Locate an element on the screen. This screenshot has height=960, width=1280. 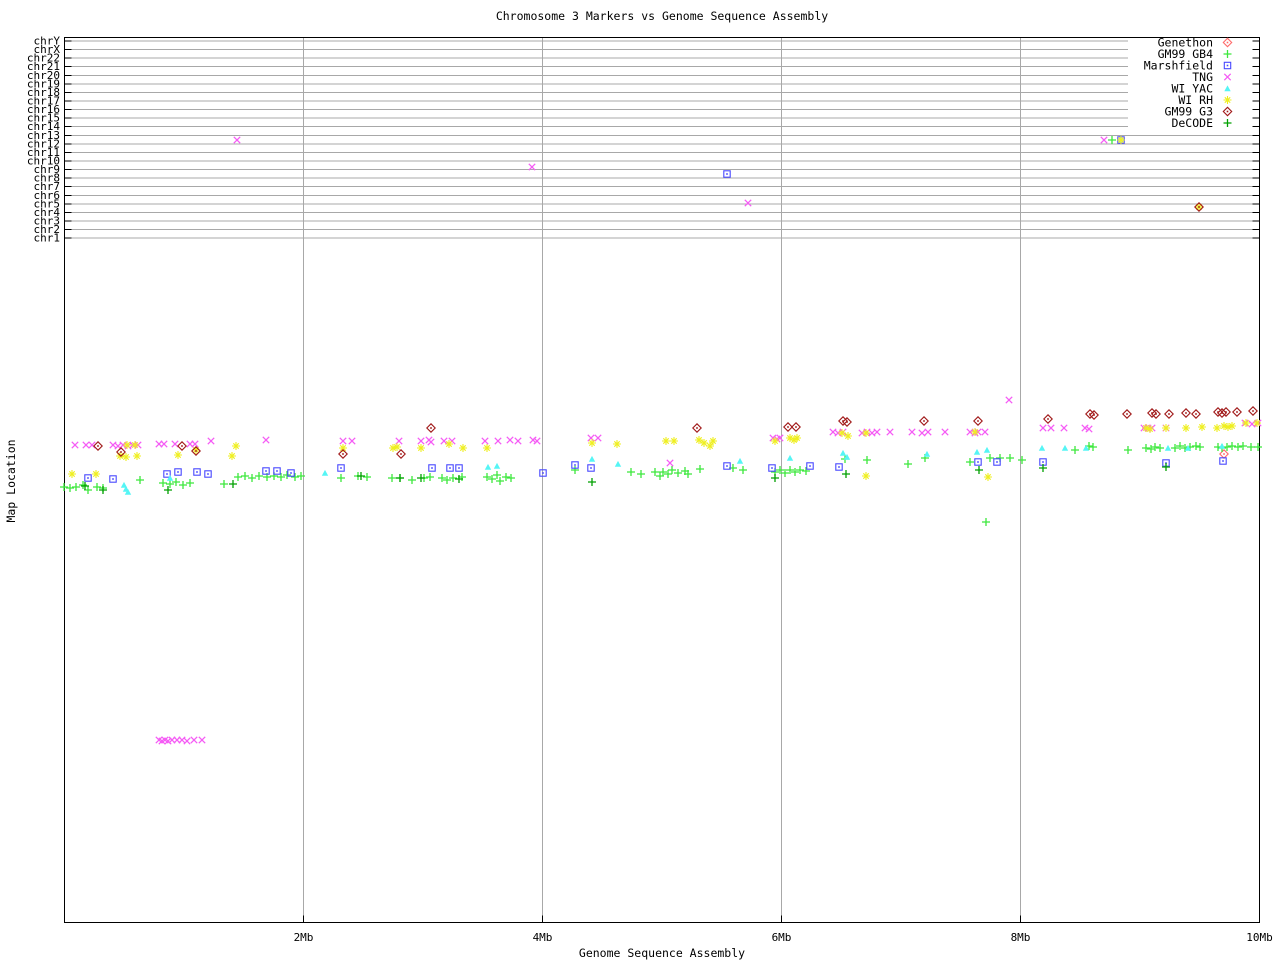
x-tick-label: 4Mb is located at coordinates (543, 937).